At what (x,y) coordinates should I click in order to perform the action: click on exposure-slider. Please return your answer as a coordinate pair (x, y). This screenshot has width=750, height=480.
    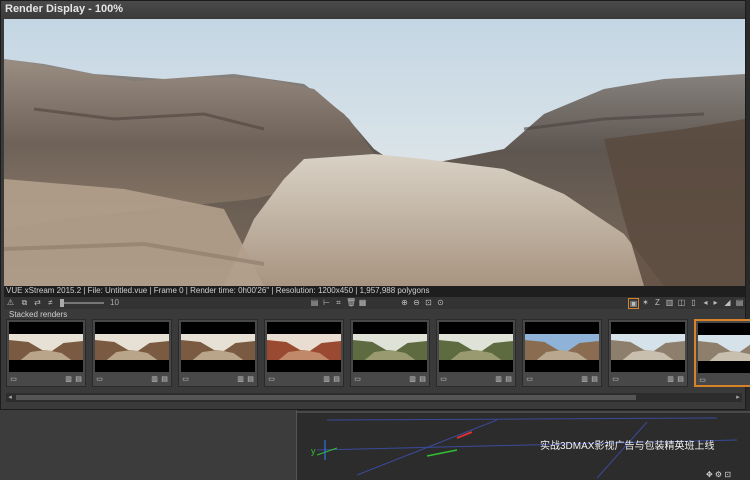
    Looking at the image, I should click on (82, 303).